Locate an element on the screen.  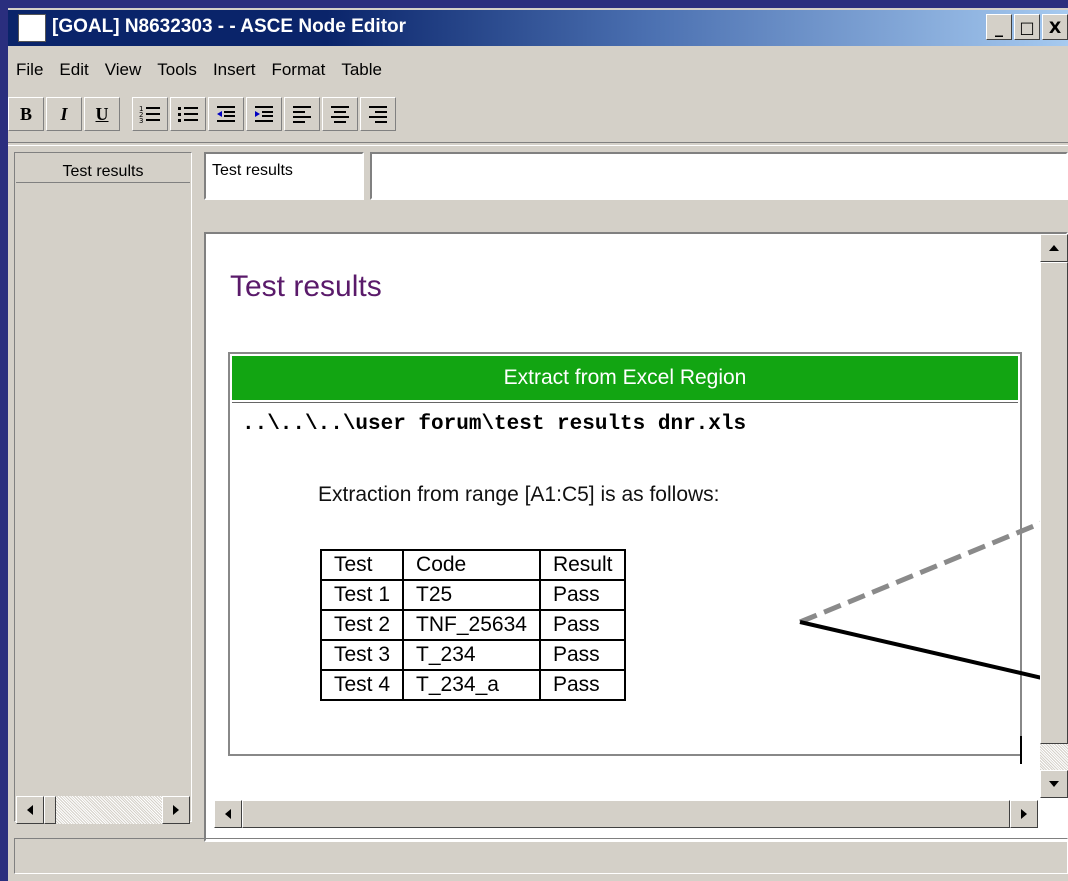
scroll-down-button is located at coordinates (1054, 784).